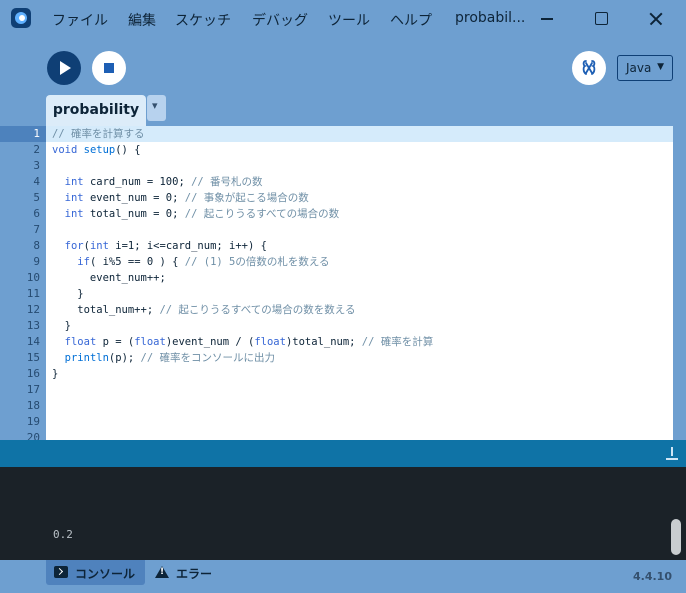 This screenshot has width=686, height=593. Describe the element at coordinates (105, 574) in the screenshot. I see `console-tab-label: コンソール` at that location.